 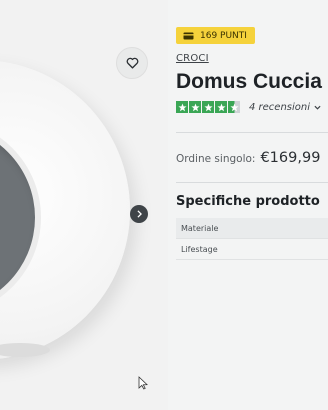 I want to click on points-label: 169 PUNTI, so click(x=223, y=35).